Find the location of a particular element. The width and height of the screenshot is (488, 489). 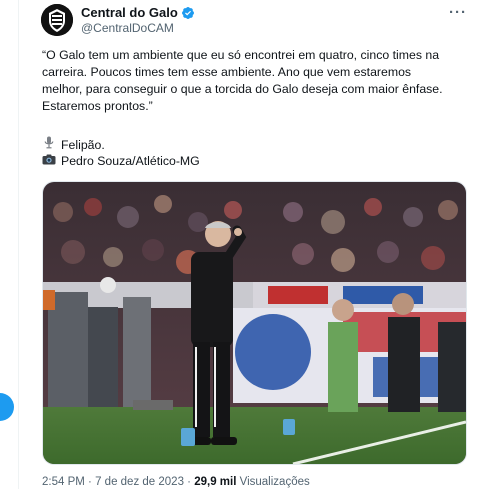

tweet-time: 2:54 PM is located at coordinates (63, 482).